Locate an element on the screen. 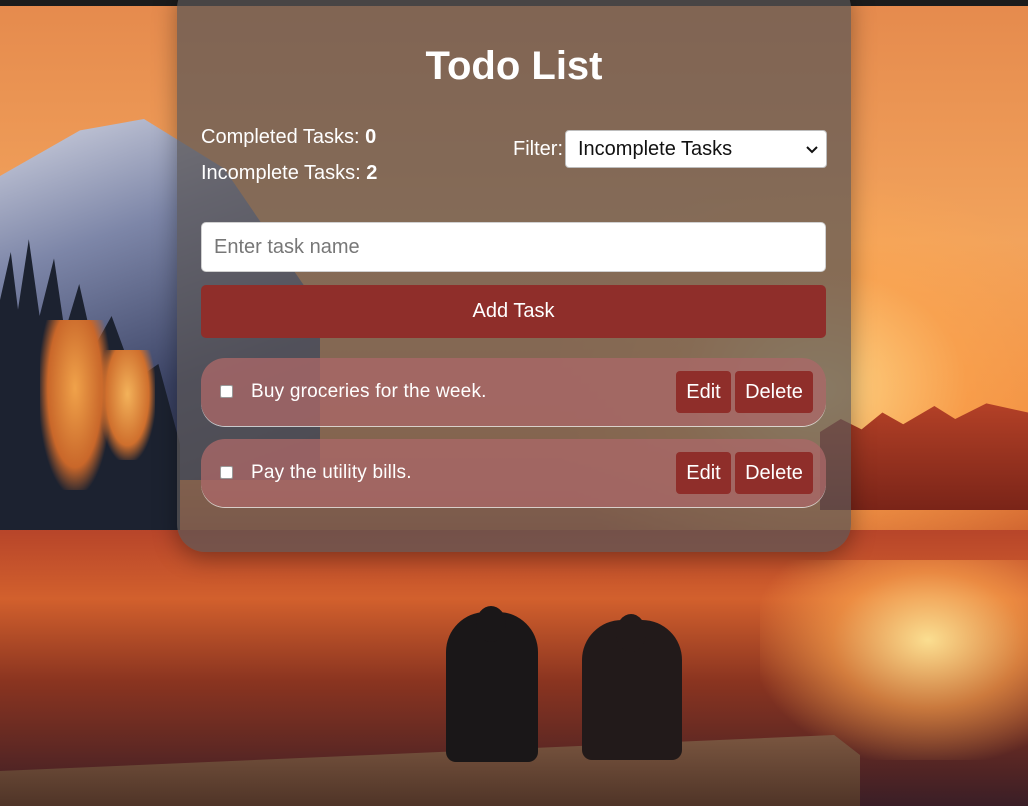 The height and width of the screenshot is (806, 1028). incomplete-count: 2 is located at coordinates (372, 173).